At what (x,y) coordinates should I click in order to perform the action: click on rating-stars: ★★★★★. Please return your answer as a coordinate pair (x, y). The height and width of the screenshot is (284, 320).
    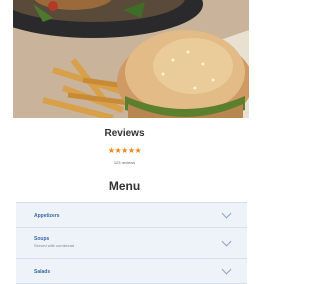
    Looking at the image, I should click on (124, 151).